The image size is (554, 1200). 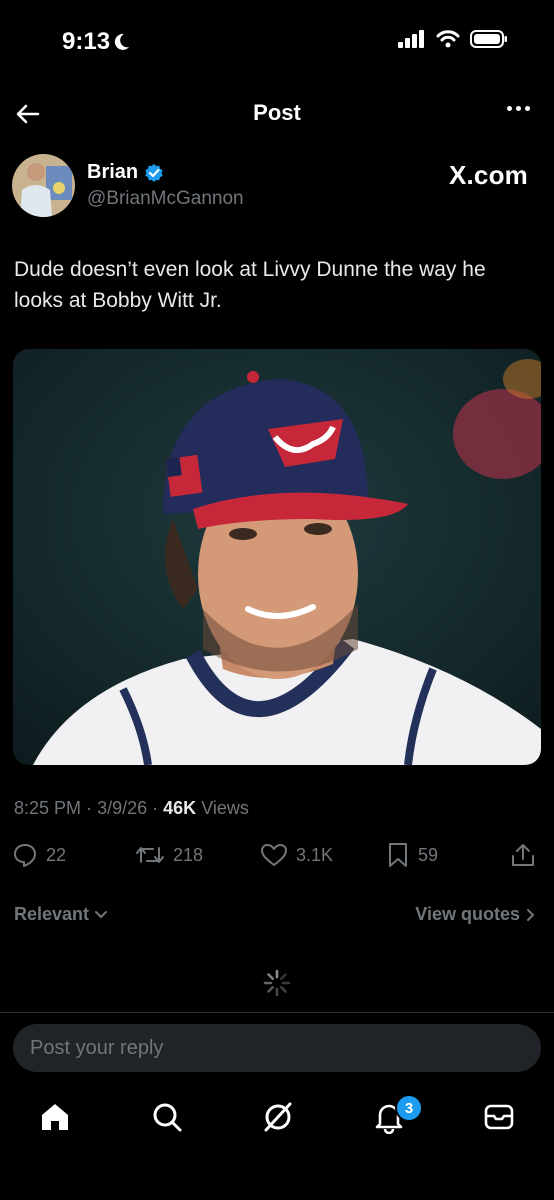 I want to click on avatar, so click(x=43, y=185).